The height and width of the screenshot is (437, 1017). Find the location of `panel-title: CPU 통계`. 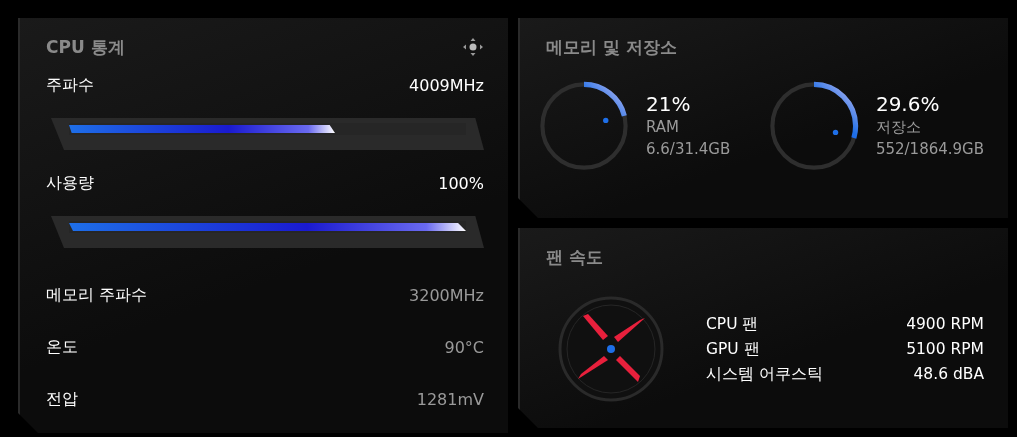

panel-title: CPU 통계 is located at coordinates (85, 47).